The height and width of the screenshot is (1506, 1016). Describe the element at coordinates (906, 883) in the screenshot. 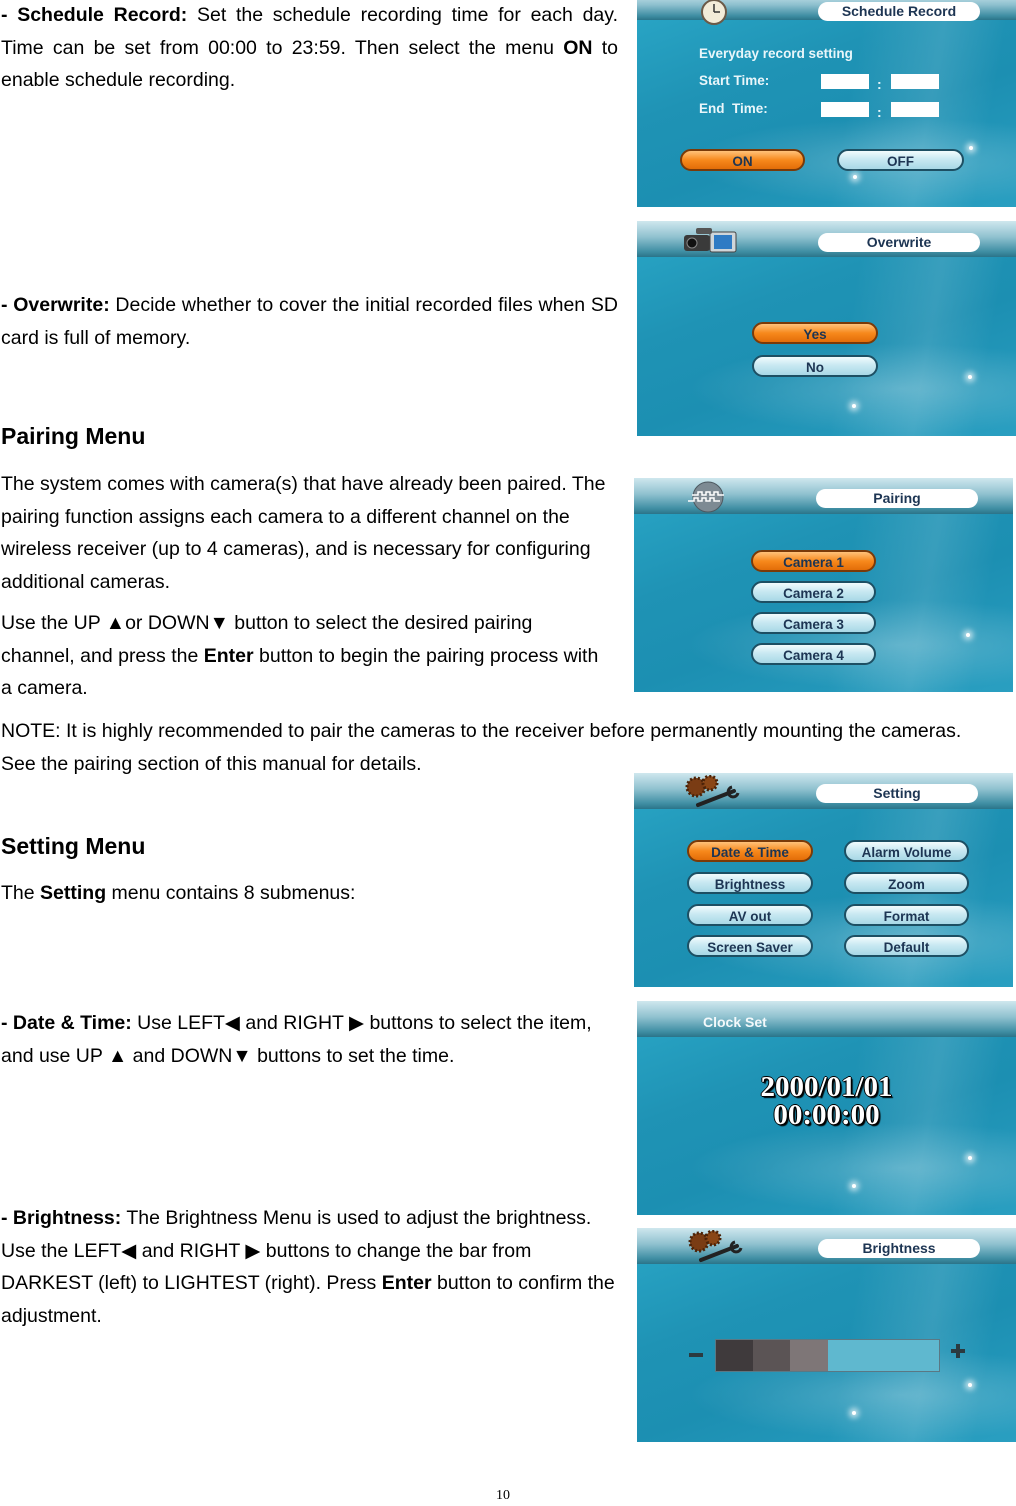

I see `zoom-button: Zoom` at that location.